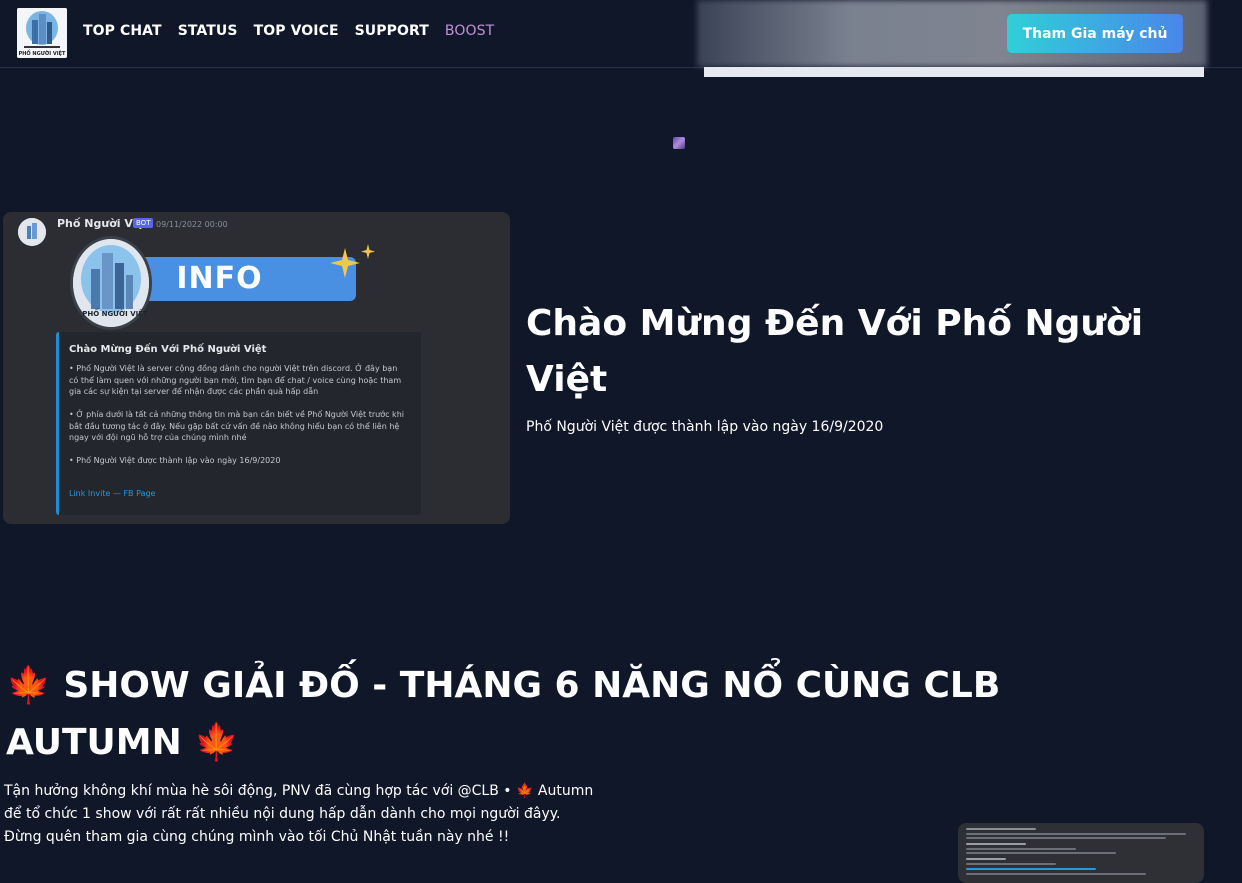 The height and width of the screenshot is (883, 1242). What do you see at coordinates (954, 72) in the screenshot?
I see `banner-strip` at bounding box center [954, 72].